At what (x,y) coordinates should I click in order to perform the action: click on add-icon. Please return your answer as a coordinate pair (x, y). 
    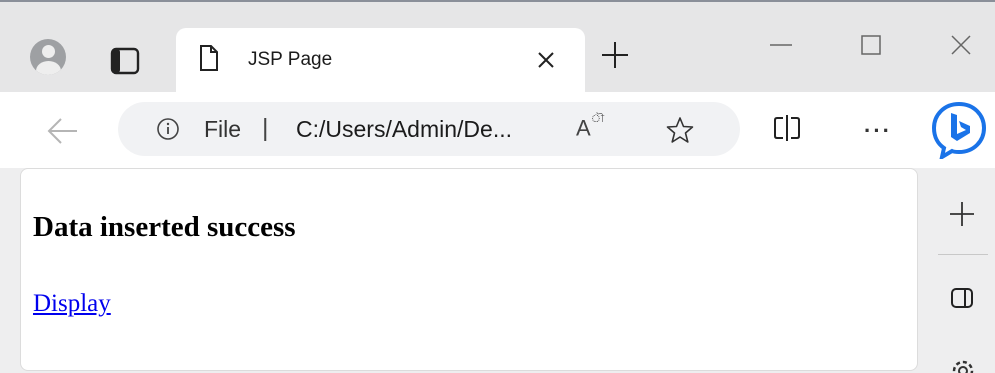
    Looking at the image, I should click on (962, 214).